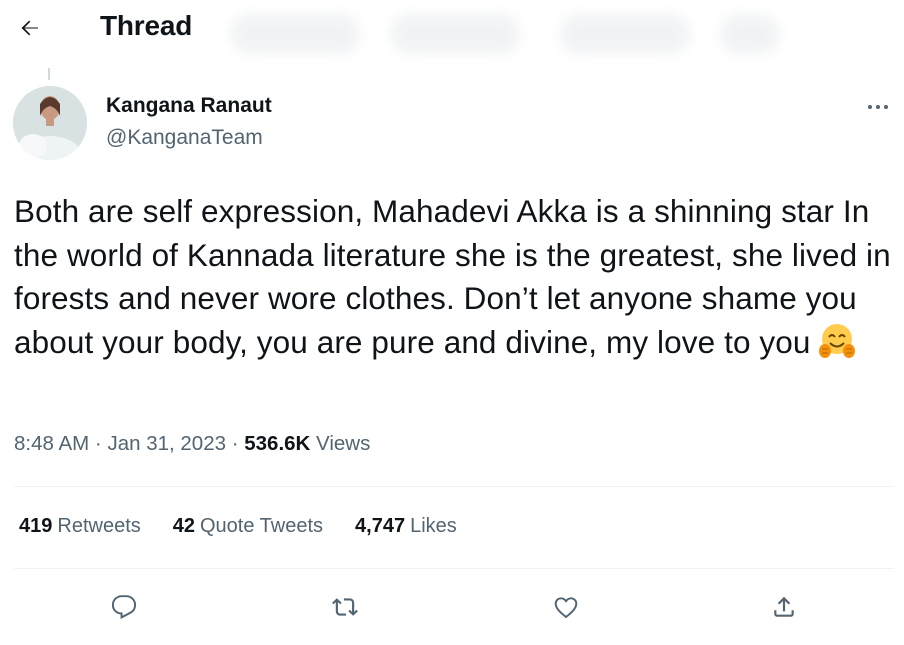  What do you see at coordinates (510, 33) in the screenshot?
I see `blurred-header-area` at bounding box center [510, 33].